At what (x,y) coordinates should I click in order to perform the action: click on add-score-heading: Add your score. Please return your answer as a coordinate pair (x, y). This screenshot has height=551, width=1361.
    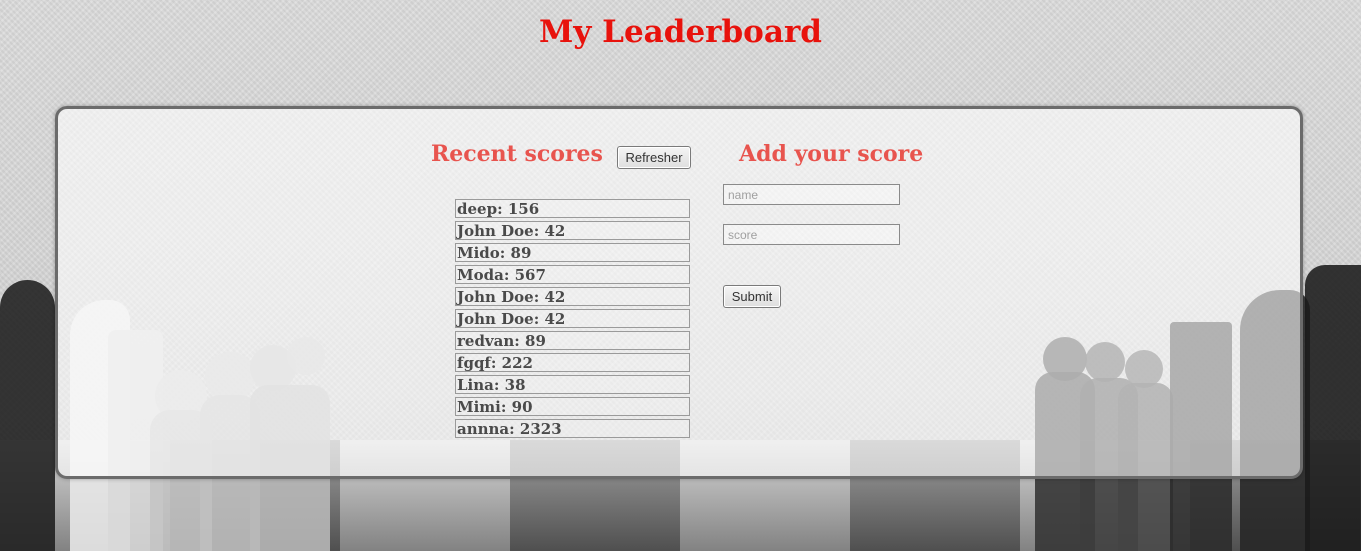
    Looking at the image, I should click on (831, 154).